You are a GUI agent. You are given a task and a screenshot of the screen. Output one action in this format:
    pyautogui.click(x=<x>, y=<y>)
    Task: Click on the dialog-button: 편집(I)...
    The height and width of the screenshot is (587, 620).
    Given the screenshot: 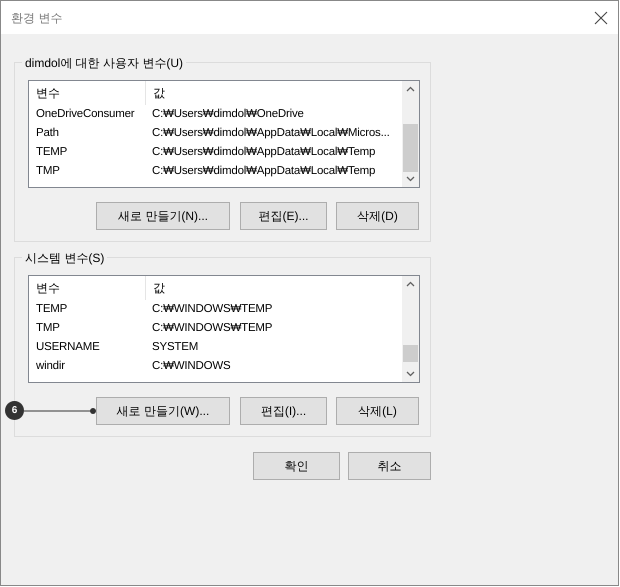 What is the action you would take?
    pyautogui.click(x=283, y=411)
    